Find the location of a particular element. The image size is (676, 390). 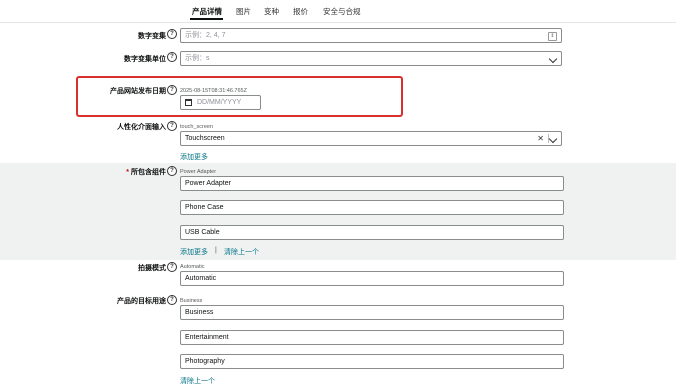

intended-use-remove-last-link: 清除上一个 is located at coordinates (197, 381).